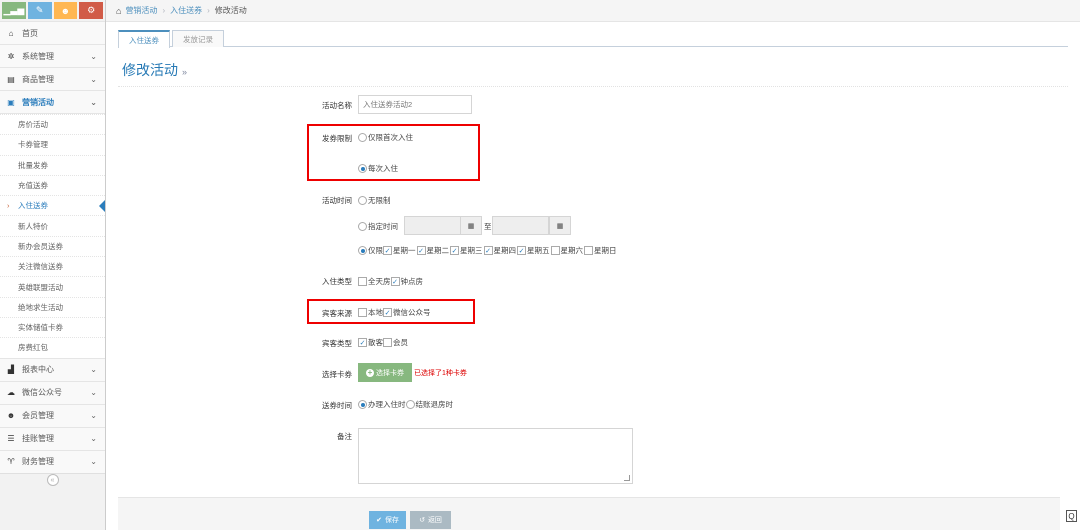 Image resolution: width=1080 pixels, height=530 pixels. What do you see at coordinates (337, 405) in the screenshot?
I see `send-label: 送券时间` at bounding box center [337, 405].